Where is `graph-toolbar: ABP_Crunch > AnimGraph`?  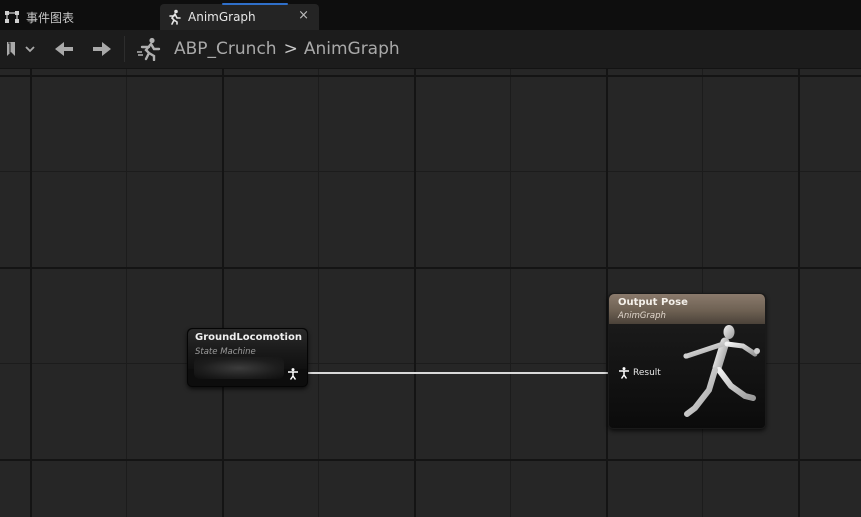
graph-toolbar: ABP_Crunch > AnimGraph is located at coordinates (430, 49).